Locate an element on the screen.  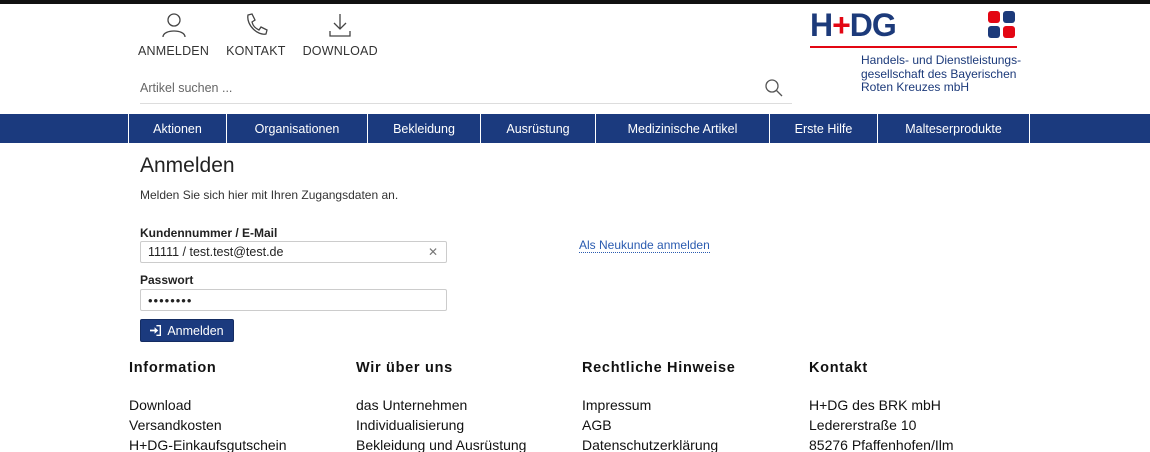
header-links: ANMELDEN KONTAKT DOWNLOAD is located at coordinates (266, 35).